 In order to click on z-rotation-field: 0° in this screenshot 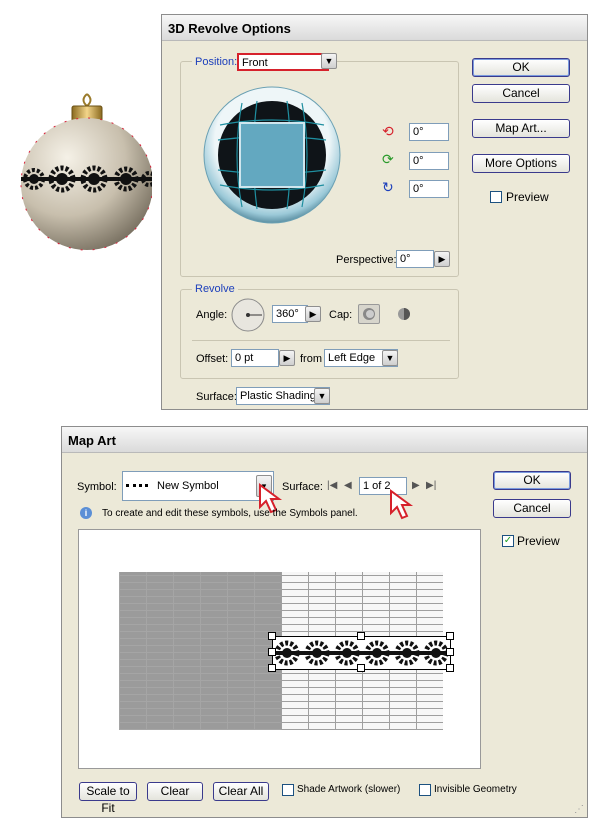, I will do `click(429, 189)`.